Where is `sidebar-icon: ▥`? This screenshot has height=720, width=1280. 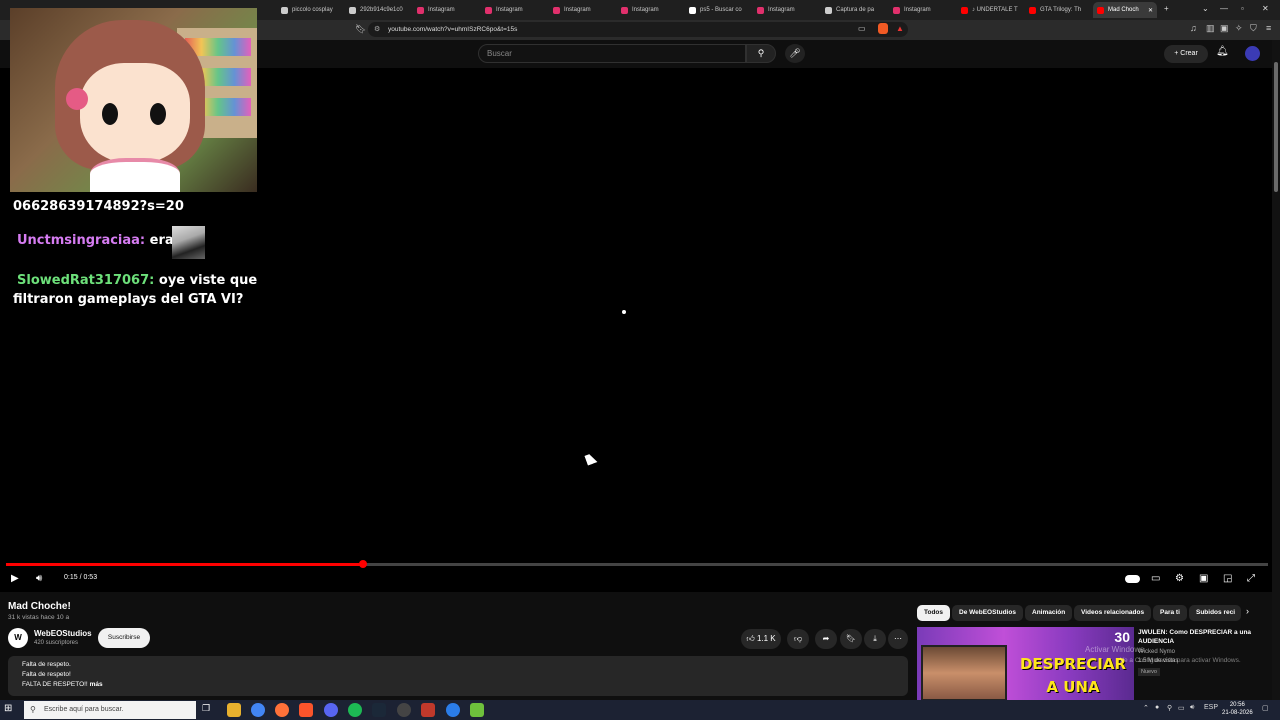 sidebar-icon: ▥ is located at coordinates (1210, 28).